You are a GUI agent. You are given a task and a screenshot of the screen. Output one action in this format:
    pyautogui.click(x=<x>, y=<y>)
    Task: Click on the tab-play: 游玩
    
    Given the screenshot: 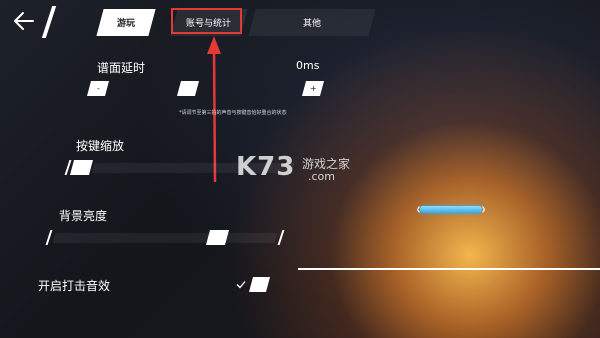 What is the action you would take?
    pyautogui.click(x=126, y=22)
    